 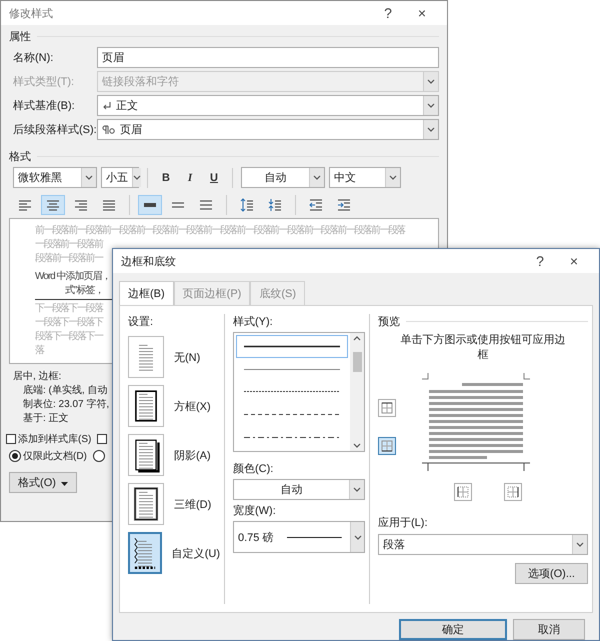 What do you see at coordinates (483, 348) in the screenshot?
I see `preview-hint: 单击下方图示或使用按钮可应用边框` at bounding box center [483, 348].